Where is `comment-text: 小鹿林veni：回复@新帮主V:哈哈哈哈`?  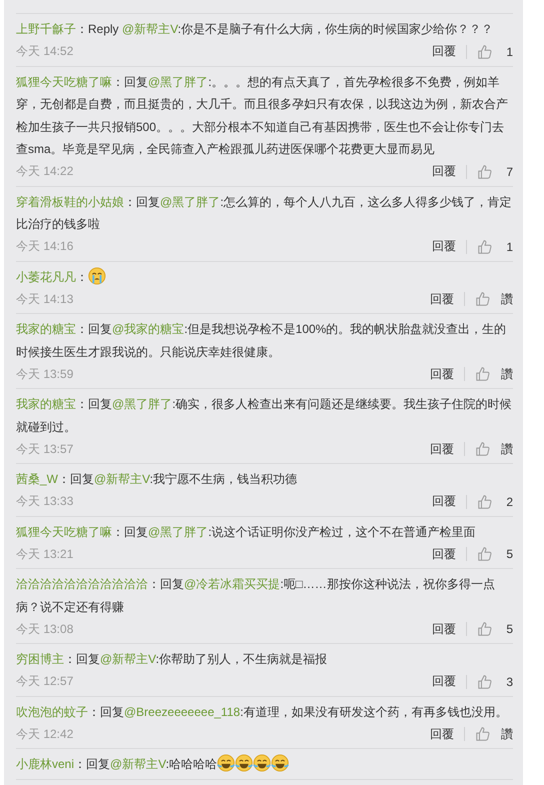
comment-text: 小鹿林veni：回复@新帮主V:哈哈哈哈 is located at coordinates (264, 764).